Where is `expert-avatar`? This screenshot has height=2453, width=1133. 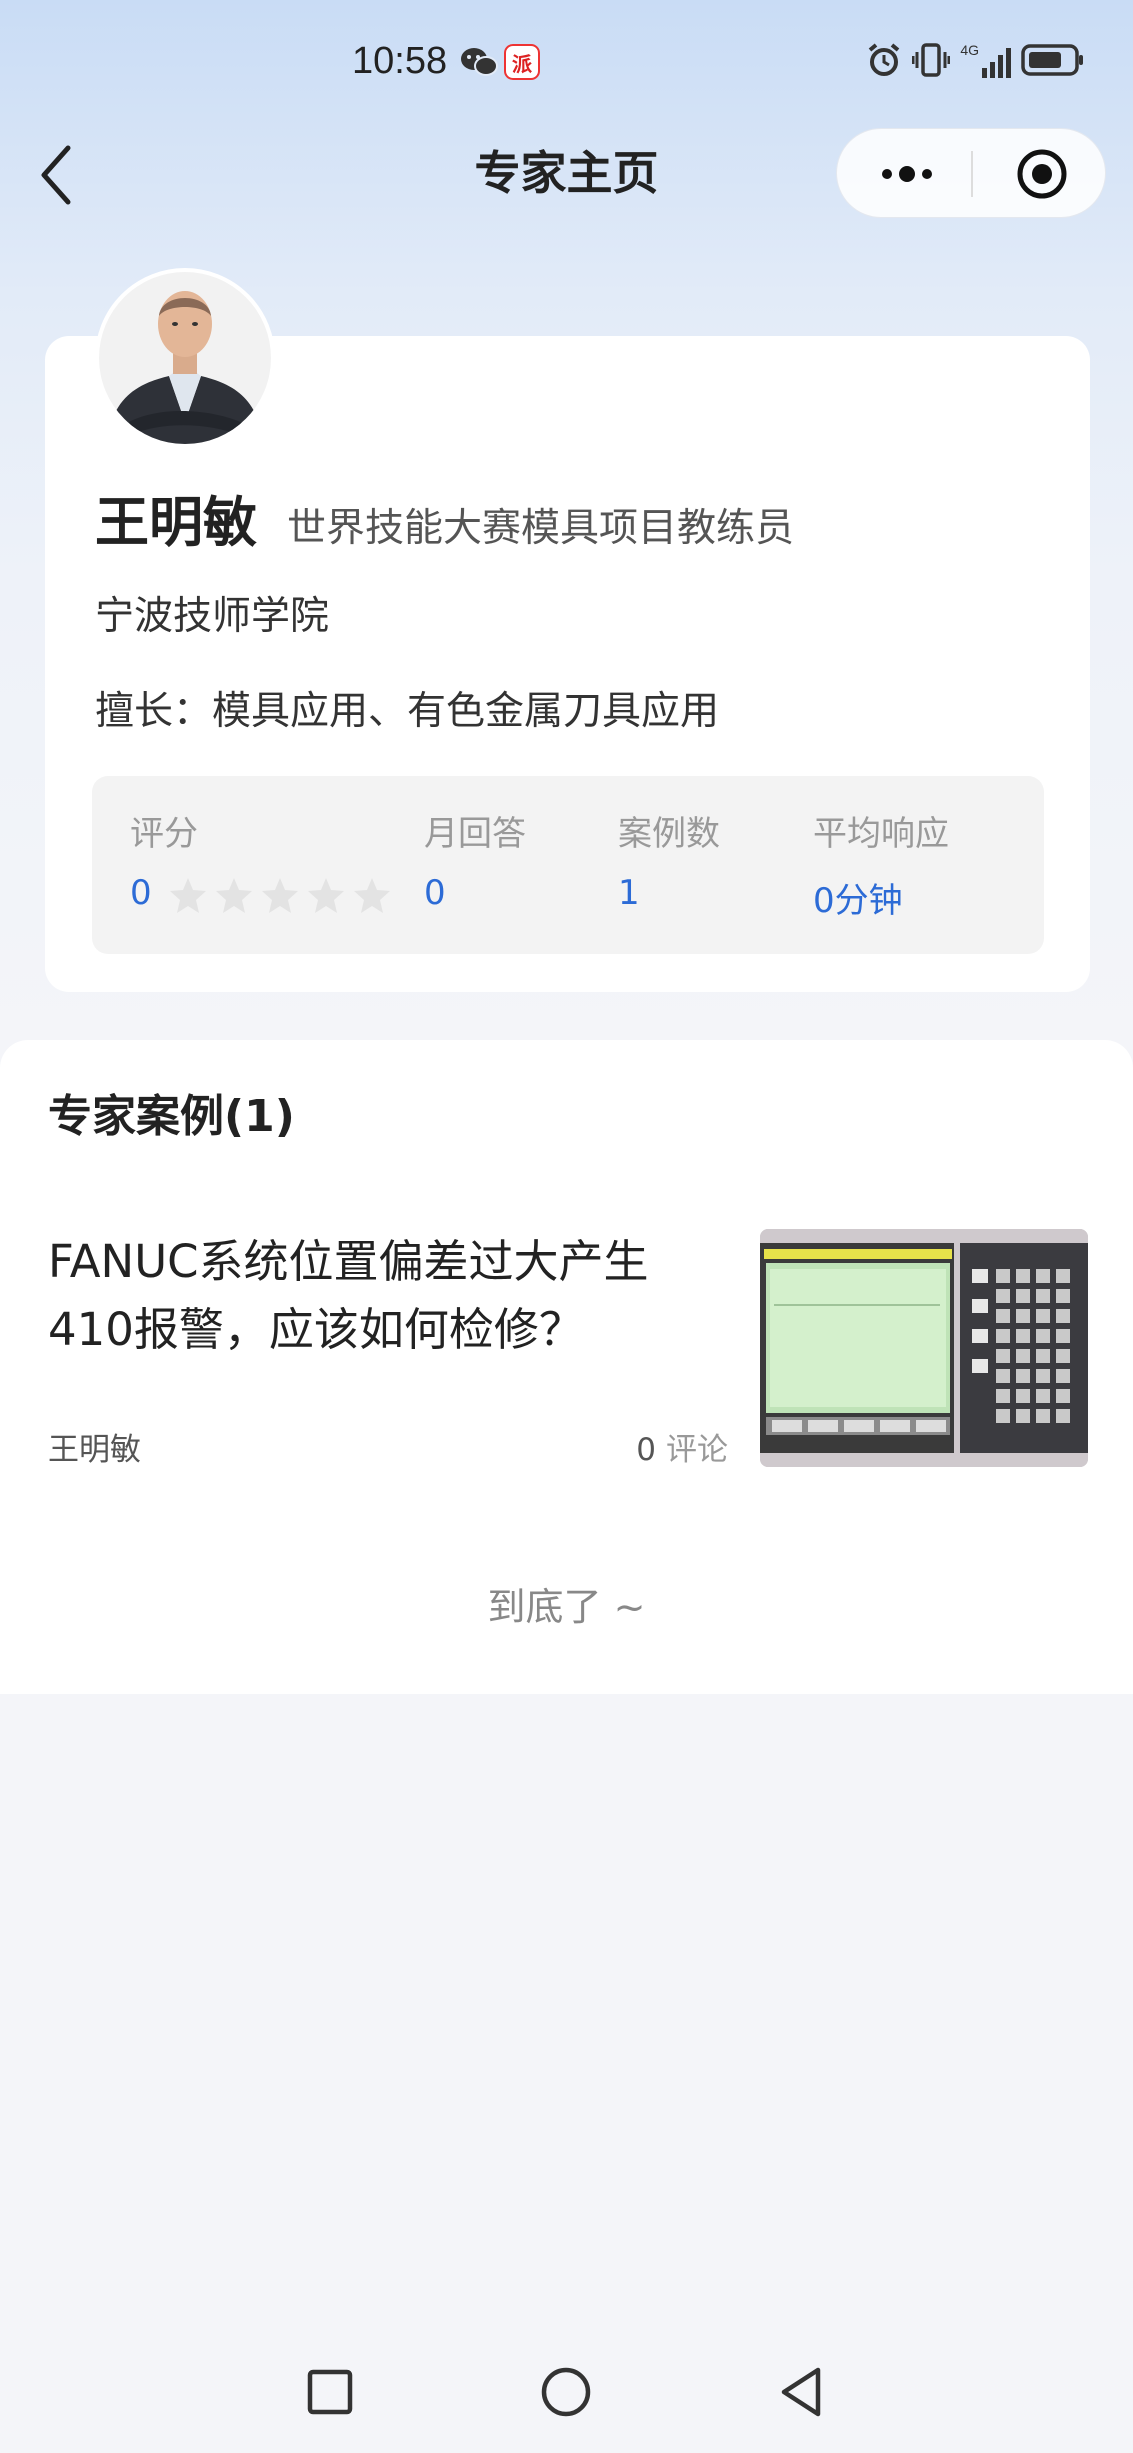
expert-avatar is located at coordinates (185, 358).